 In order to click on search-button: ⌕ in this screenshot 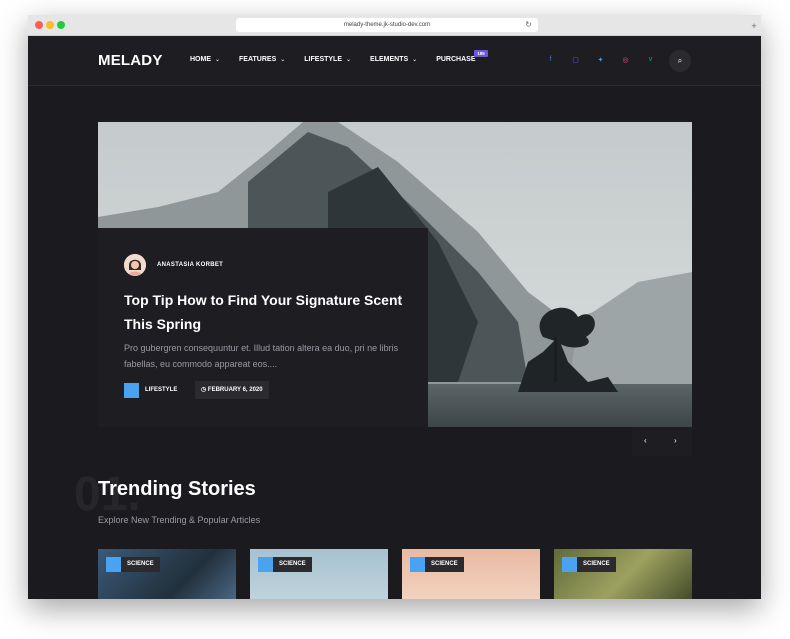, I will do `click(680, 61)`.